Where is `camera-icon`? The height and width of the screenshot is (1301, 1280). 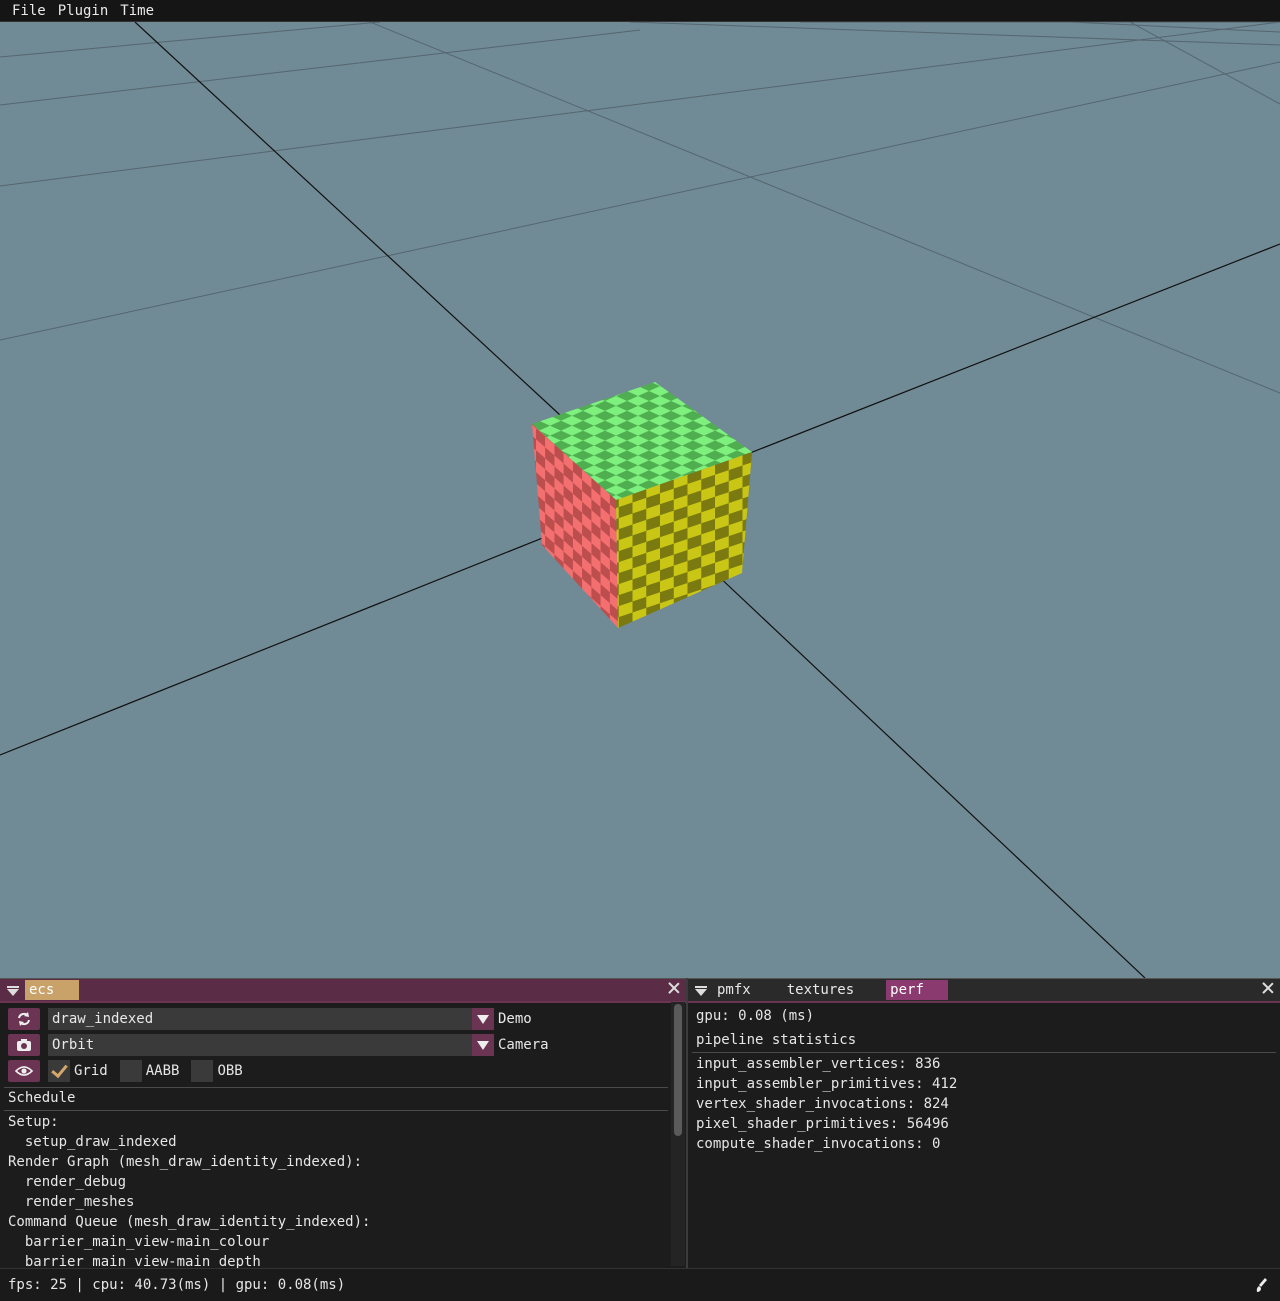 camera-icon is located at coordinates (24, 1045).